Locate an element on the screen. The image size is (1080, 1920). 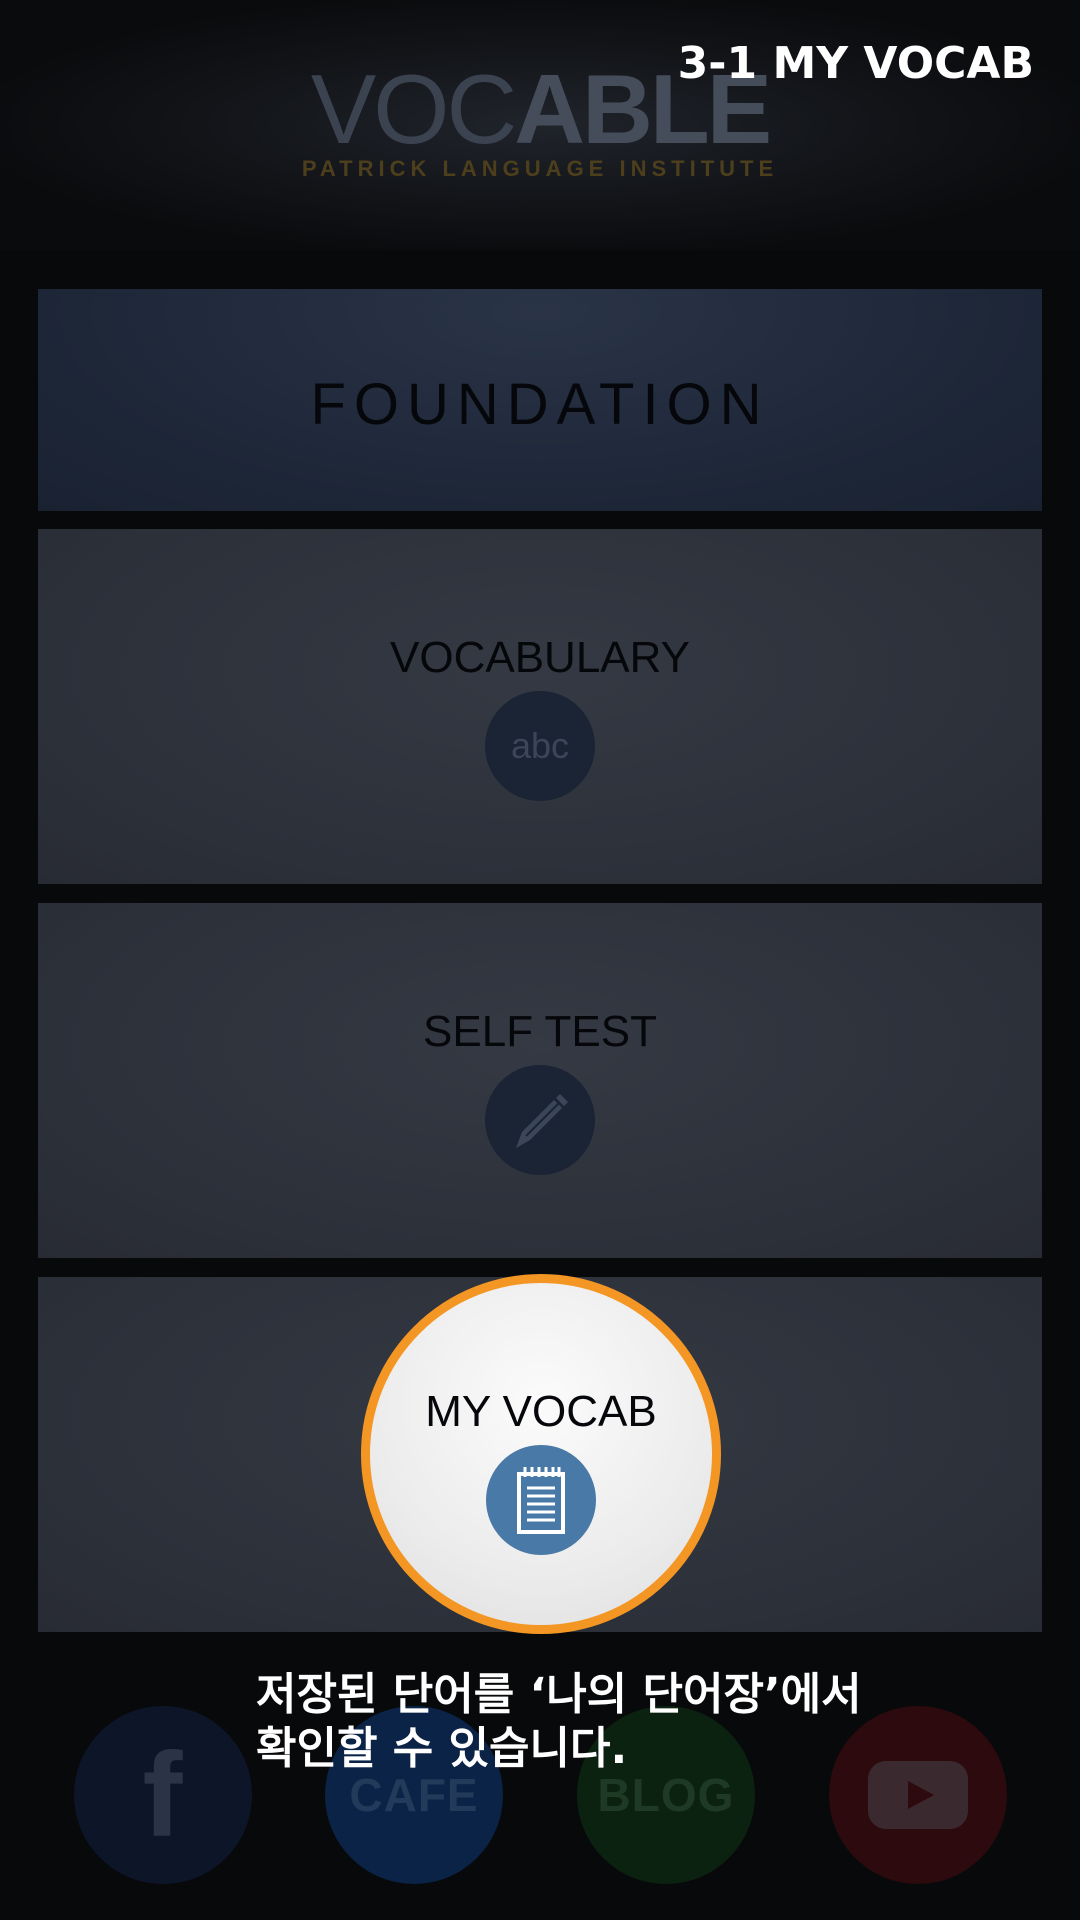
facebook-icon: f is located at coordinates (163, 1795).